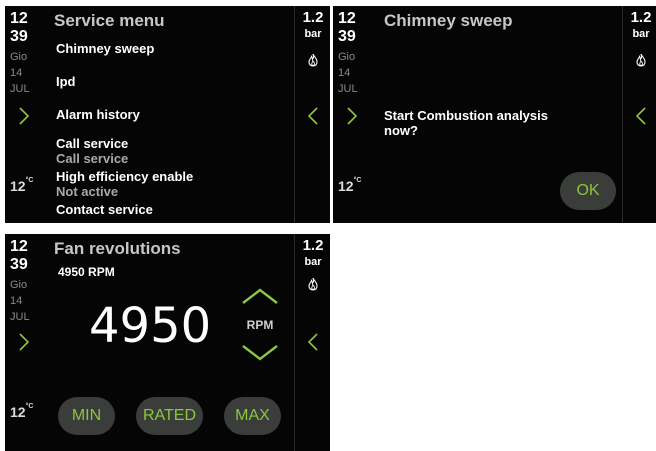  What do you see at coordinates (66, 81) in the screenshot?
I see `menu-item-ipd: Ipd` at bounding box center [66, 81].